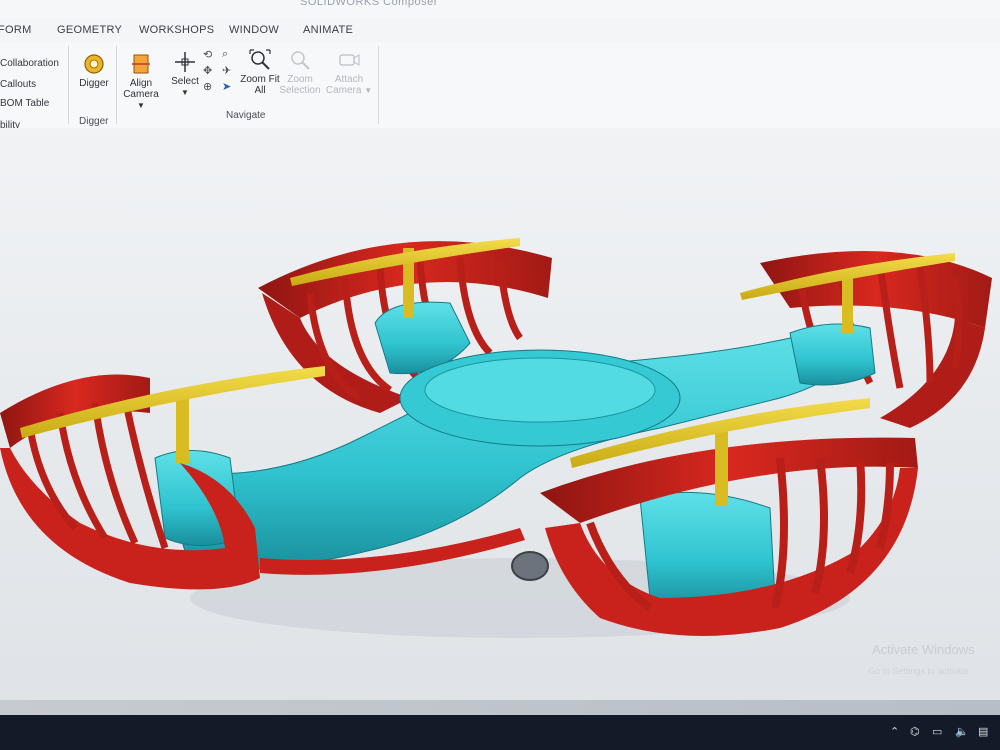 The width and height of the screenshot is (1000, 750). I want to click on align-camera-button: Align Camera ▼, so click(141, 81).